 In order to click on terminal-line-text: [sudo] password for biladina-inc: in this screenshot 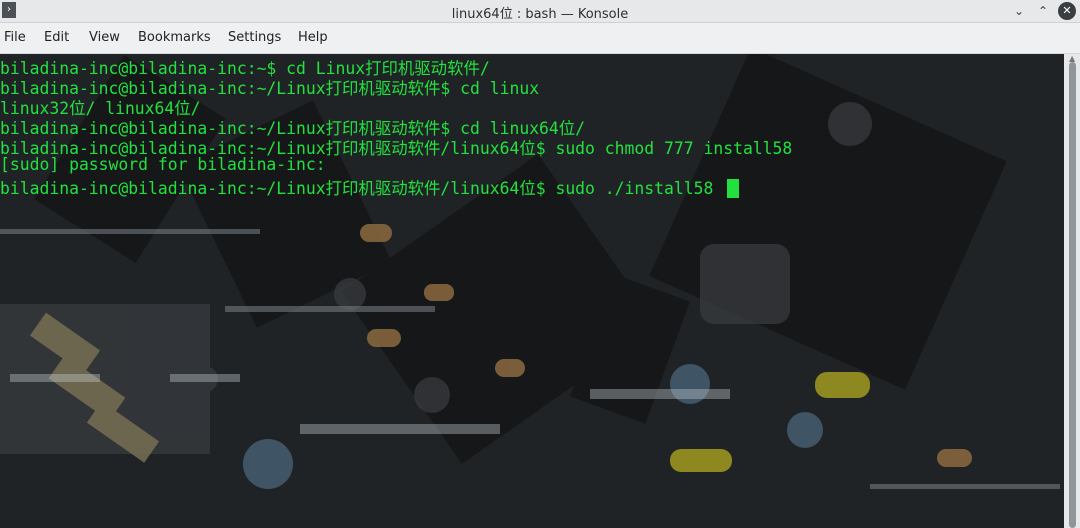, I will do `click(163, 164)`.